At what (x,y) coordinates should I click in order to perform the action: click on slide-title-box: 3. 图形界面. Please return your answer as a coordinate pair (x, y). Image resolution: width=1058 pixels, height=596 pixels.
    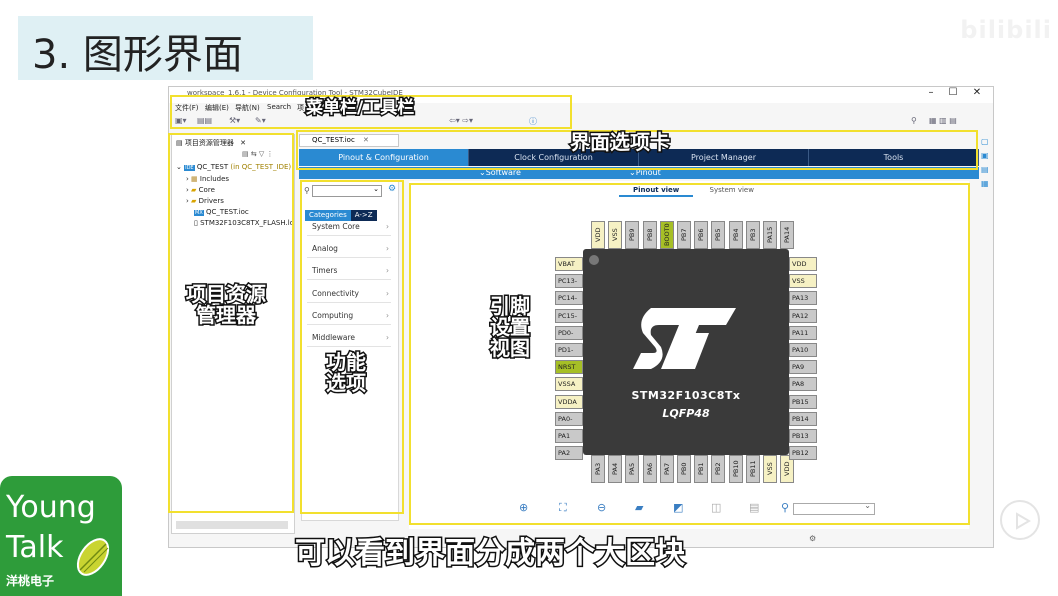
    Looking at the image, I should click on (165, 48).